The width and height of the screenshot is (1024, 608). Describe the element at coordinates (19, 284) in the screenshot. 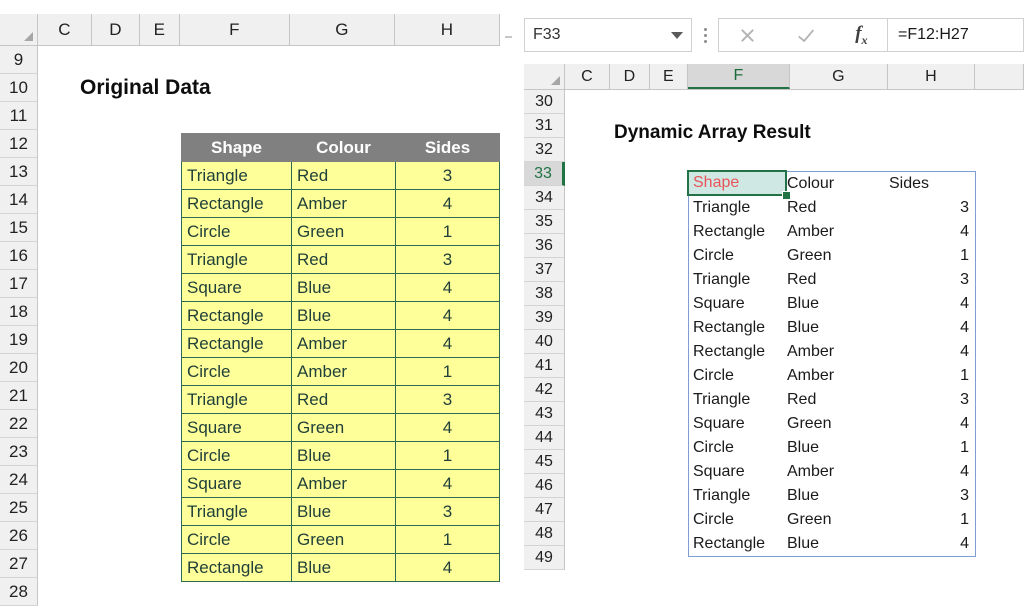

I see `row-header: 17` at that location.